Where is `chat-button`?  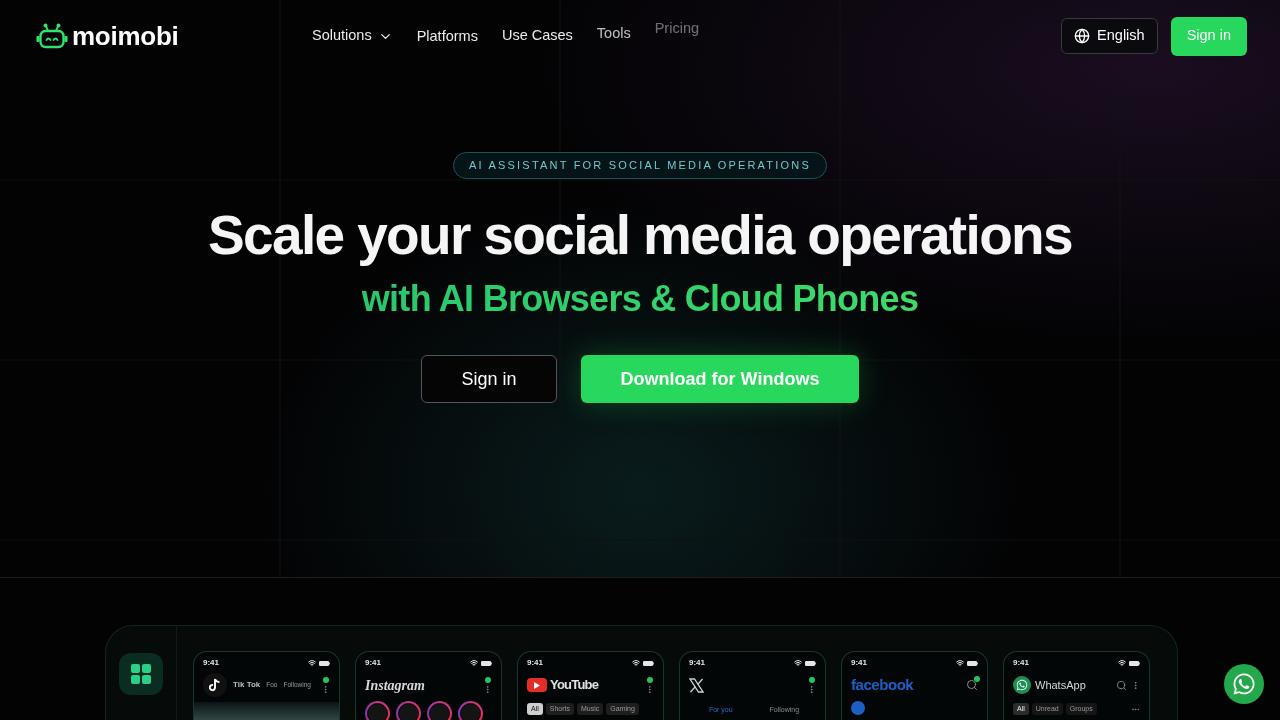 chat-button is located at coordinates (1244, 684).